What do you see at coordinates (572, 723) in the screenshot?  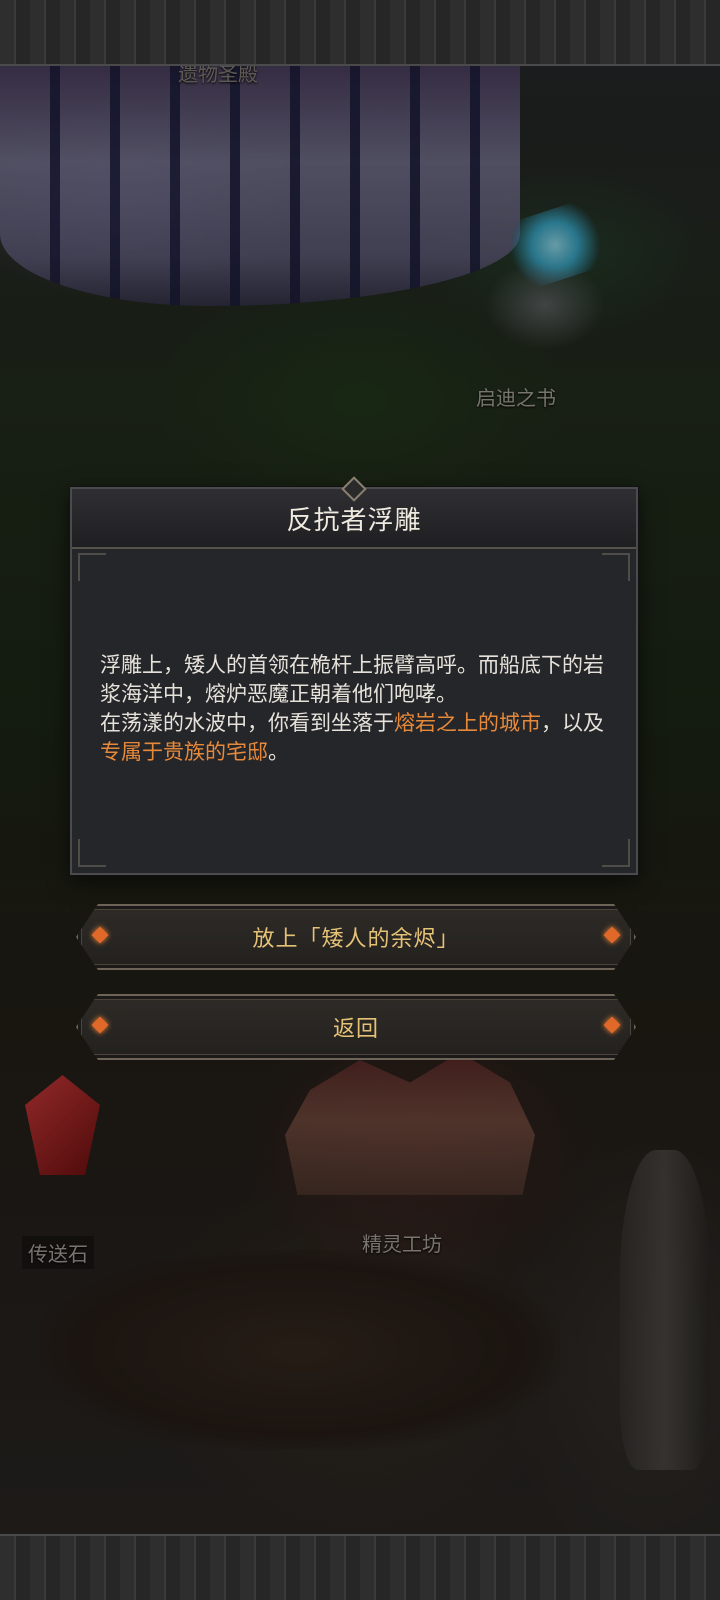 I see `description-text: ，以及` at bounding box center [572, 723].